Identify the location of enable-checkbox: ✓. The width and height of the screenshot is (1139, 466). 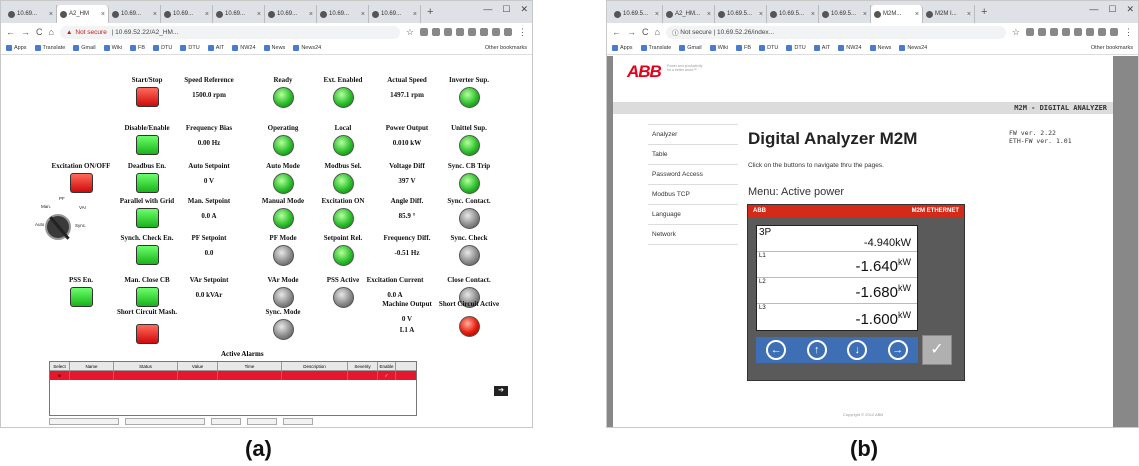
(387, 375).